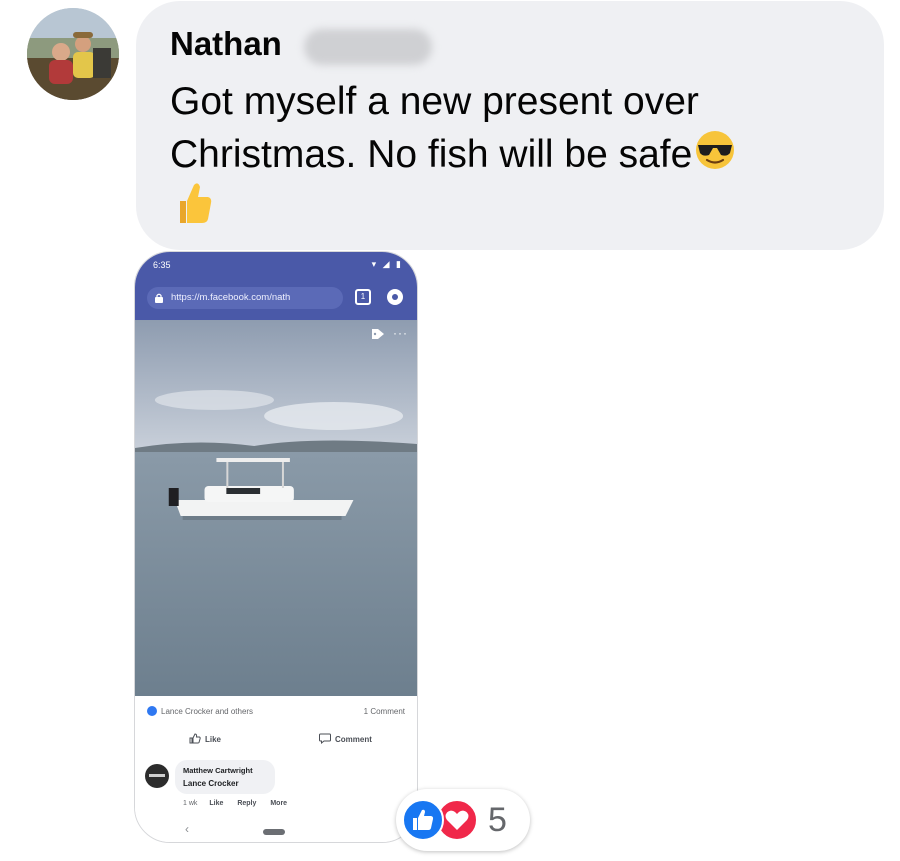 This screenshot has width=900, height=861. I want to click on like-icon, so click(423, 820).